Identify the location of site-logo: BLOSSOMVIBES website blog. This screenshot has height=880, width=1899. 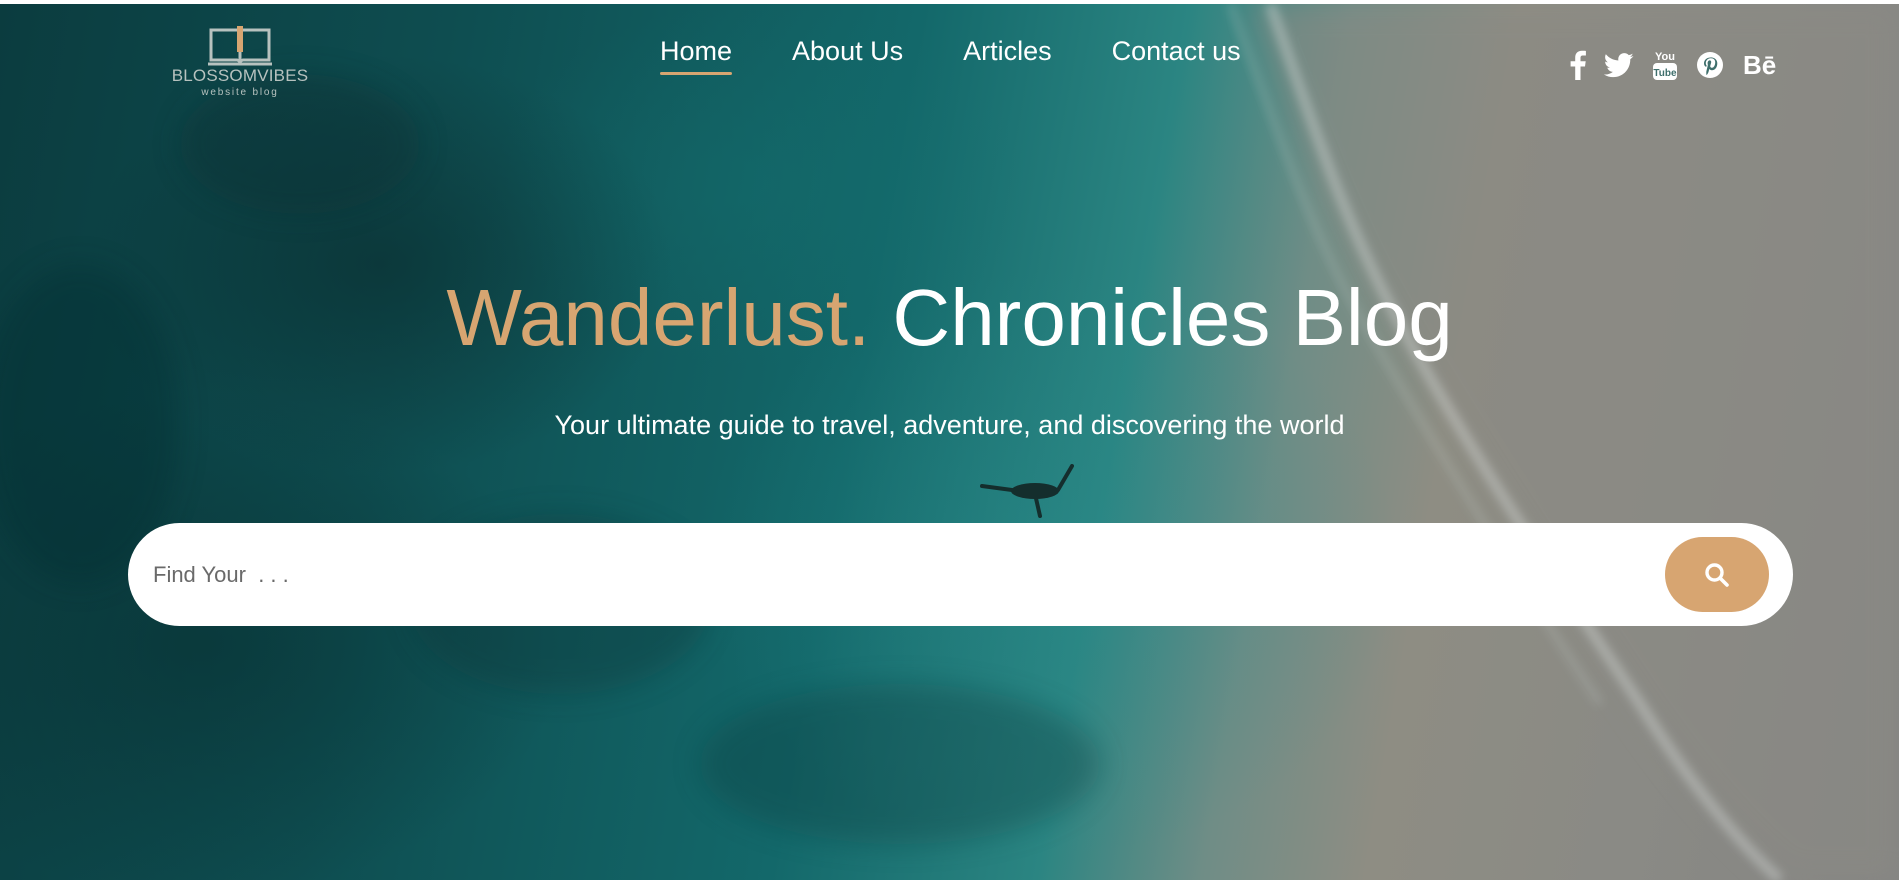
(240, 69).